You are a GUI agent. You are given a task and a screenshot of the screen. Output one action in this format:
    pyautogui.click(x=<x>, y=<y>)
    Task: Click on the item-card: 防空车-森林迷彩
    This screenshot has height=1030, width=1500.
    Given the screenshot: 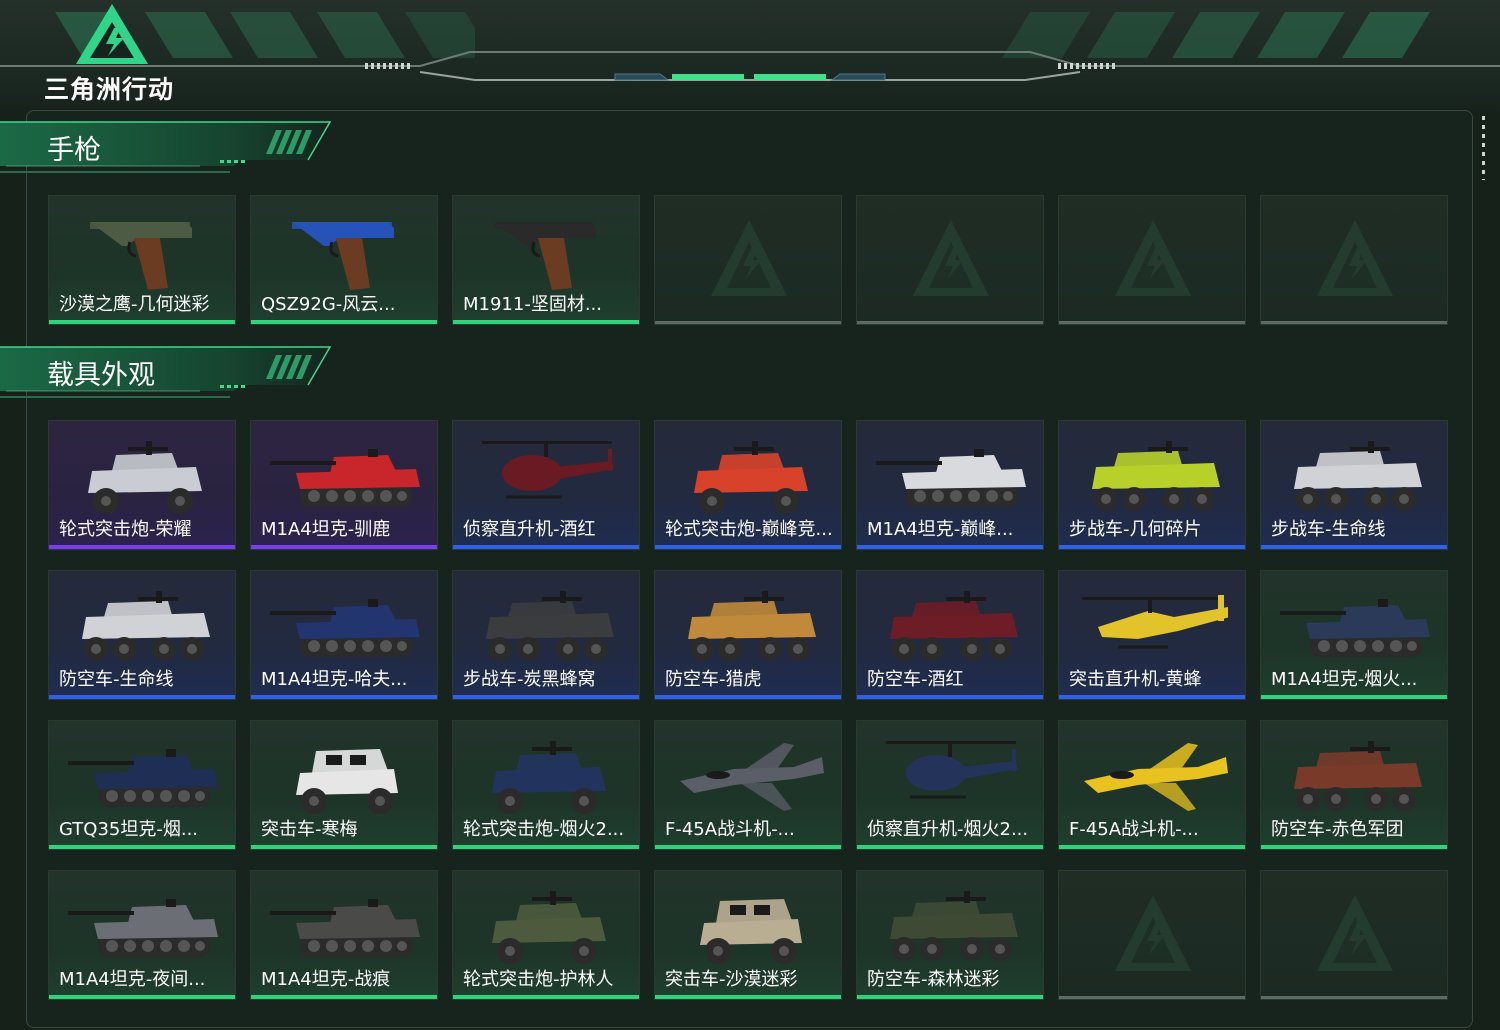 What is the action you would take?
    pyautogui.click(x=950, y=935)
    